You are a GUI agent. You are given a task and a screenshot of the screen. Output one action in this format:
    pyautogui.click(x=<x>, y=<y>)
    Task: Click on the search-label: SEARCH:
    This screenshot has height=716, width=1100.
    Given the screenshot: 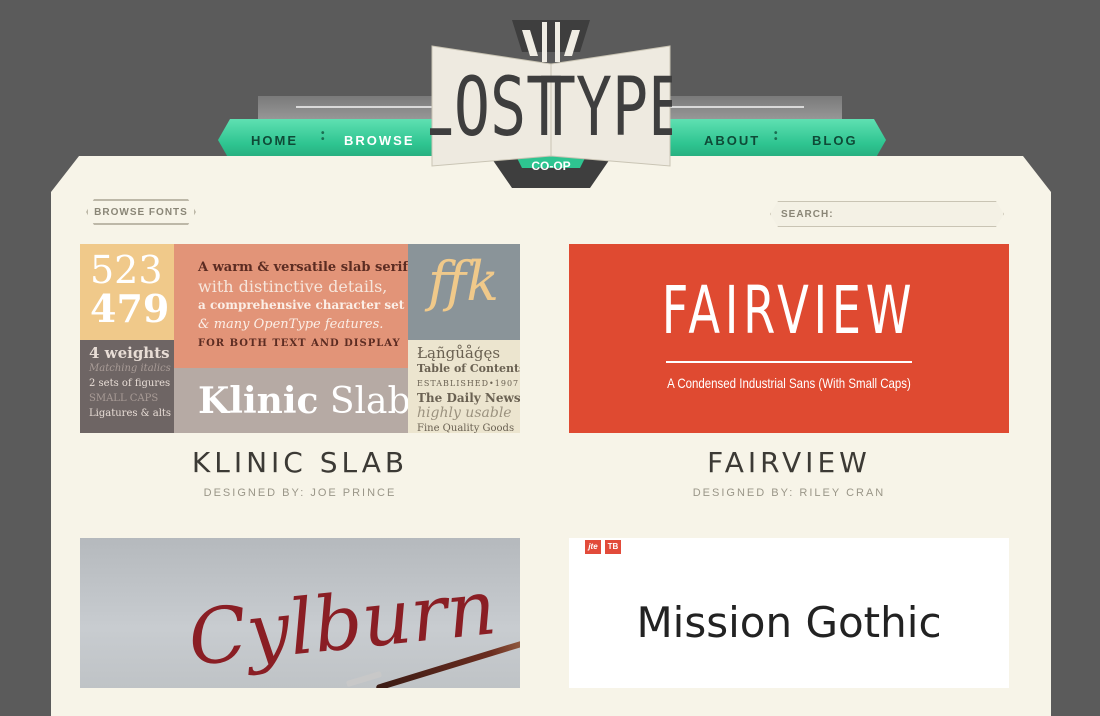 What is the action you would take?
    pyautogui.click(x=807, y=214)
    